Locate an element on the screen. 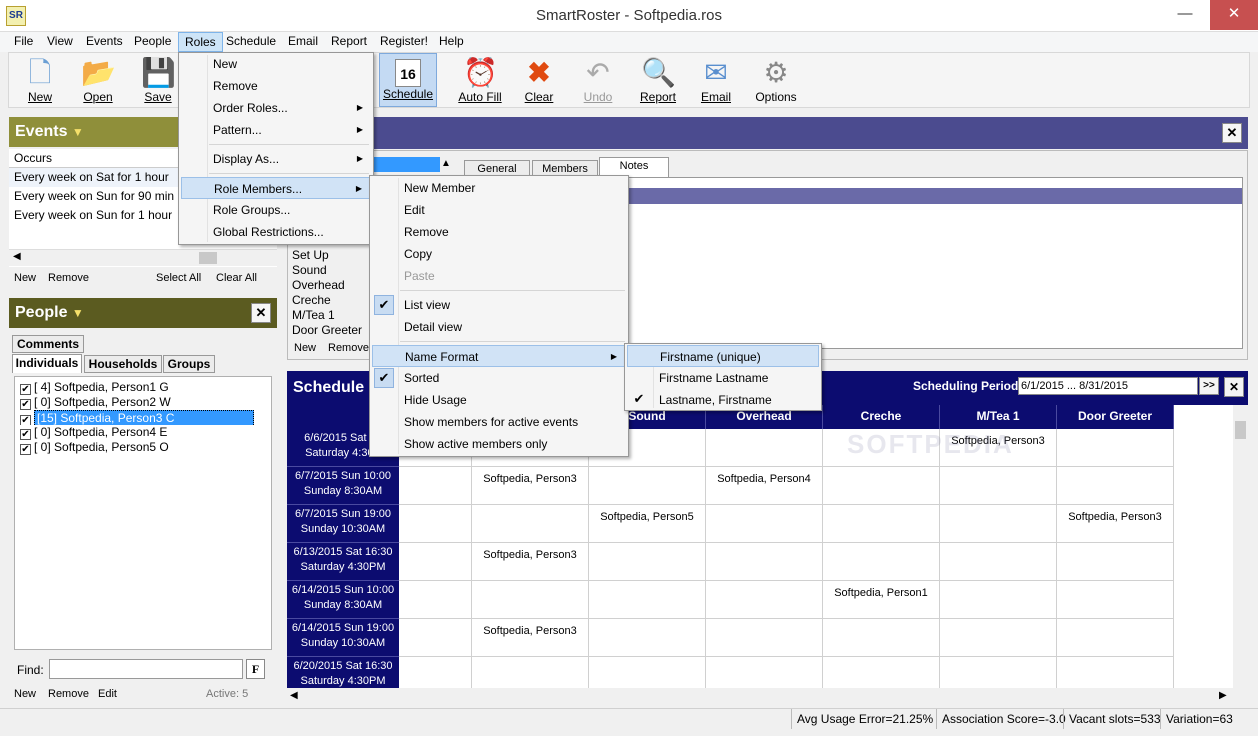  menu-item-show-members-active: Show members for active events is located at coordinates (499, 422).